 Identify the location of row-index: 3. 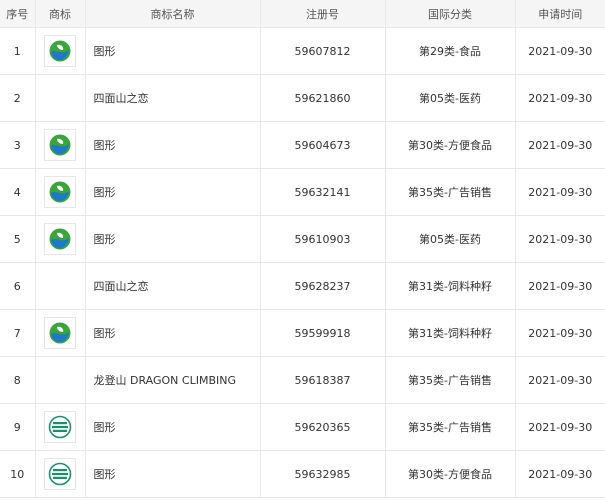
(18, 145).